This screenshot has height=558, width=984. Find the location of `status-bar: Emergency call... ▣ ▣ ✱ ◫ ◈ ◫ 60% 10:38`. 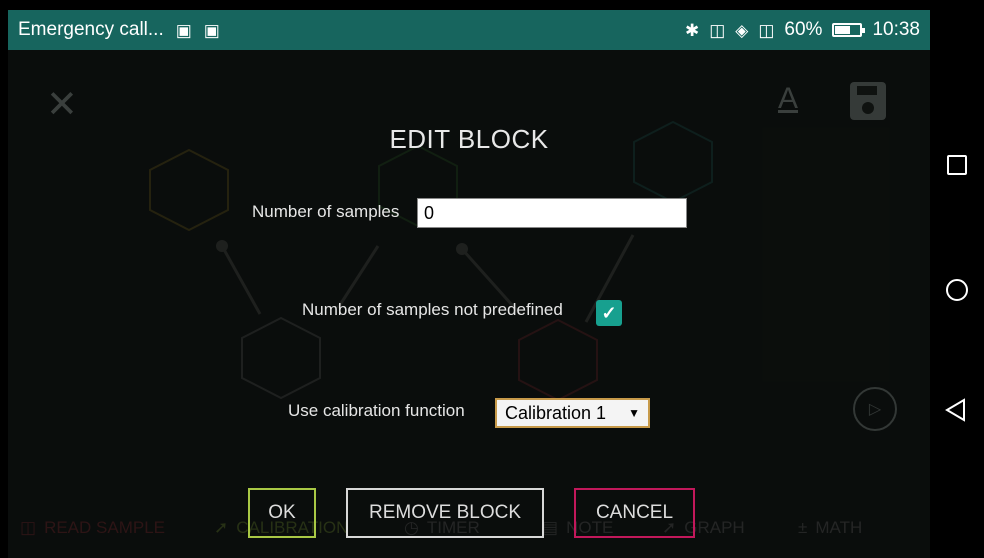

status-bar: Emergency call... ▣ ▣ ✱ ◫ ◈ ◫ 60% 10:38 is located at coordinates (469, 30).